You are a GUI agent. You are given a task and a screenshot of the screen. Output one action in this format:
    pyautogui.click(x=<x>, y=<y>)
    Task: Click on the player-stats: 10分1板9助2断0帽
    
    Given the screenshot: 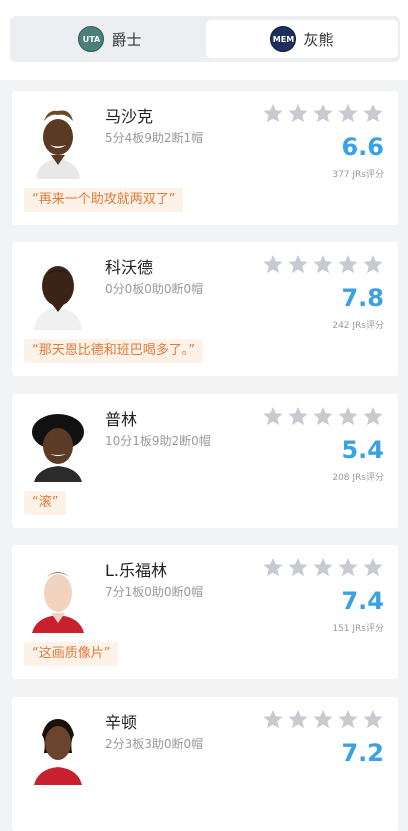 What is the action you would take?
    pyautogui.click(x=158, y=441)
    